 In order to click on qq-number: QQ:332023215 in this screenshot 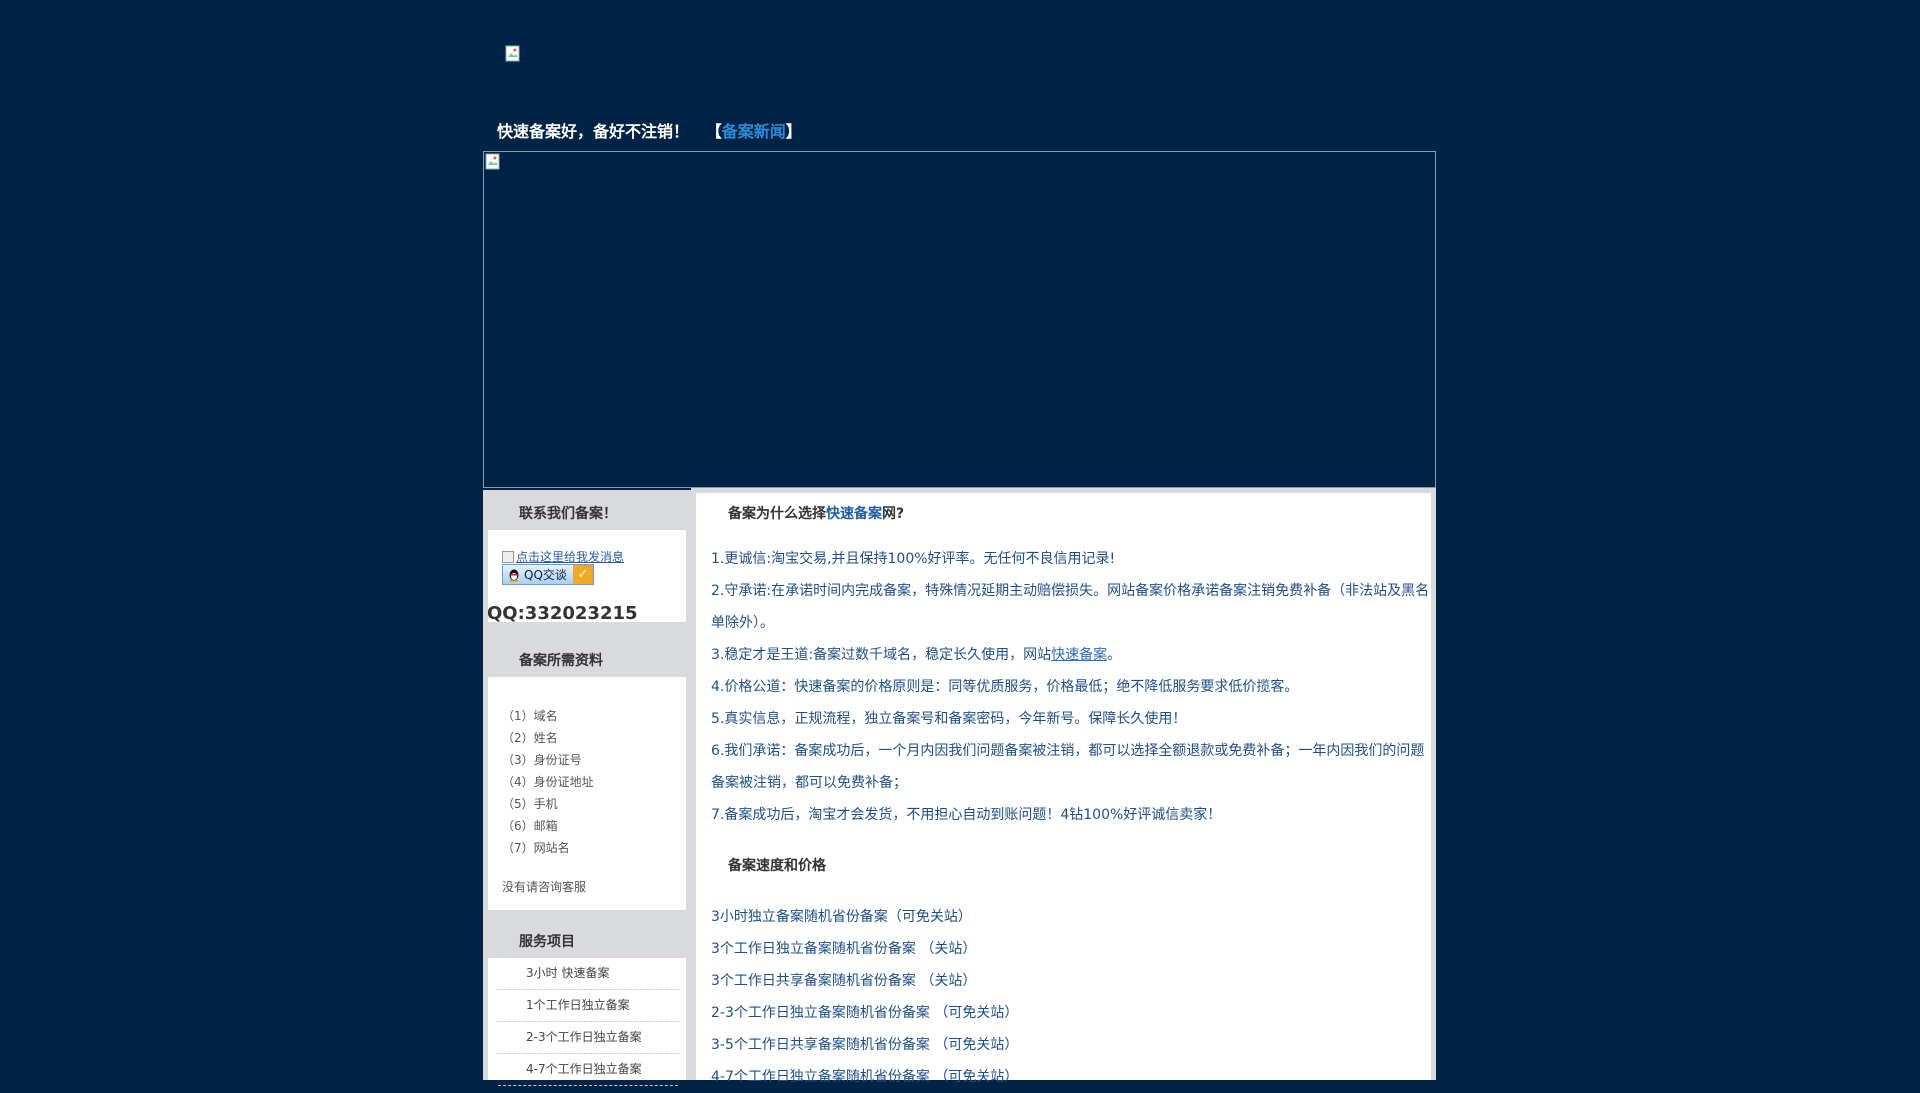, I will do `click(562, 613)`.